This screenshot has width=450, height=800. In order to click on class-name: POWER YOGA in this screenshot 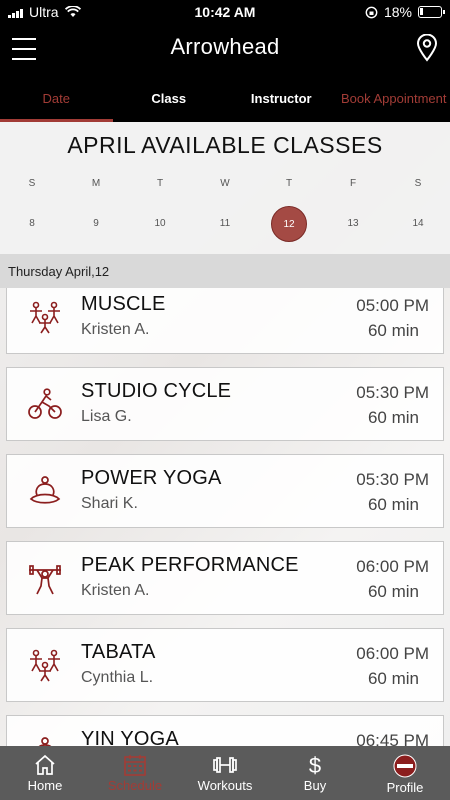, I will do `click(151, 478)`.